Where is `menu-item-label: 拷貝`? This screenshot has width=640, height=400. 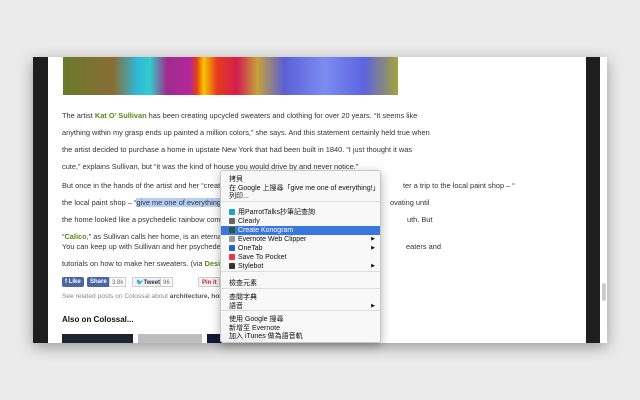
menu-item-label: 拷貝 is located at coordinates (236, 179).